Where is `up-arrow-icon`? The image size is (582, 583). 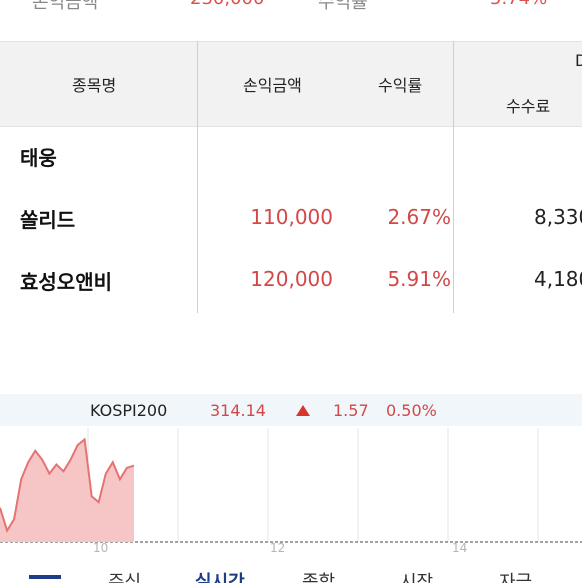 up-arrow-icon is located at coordinates (303, 410).